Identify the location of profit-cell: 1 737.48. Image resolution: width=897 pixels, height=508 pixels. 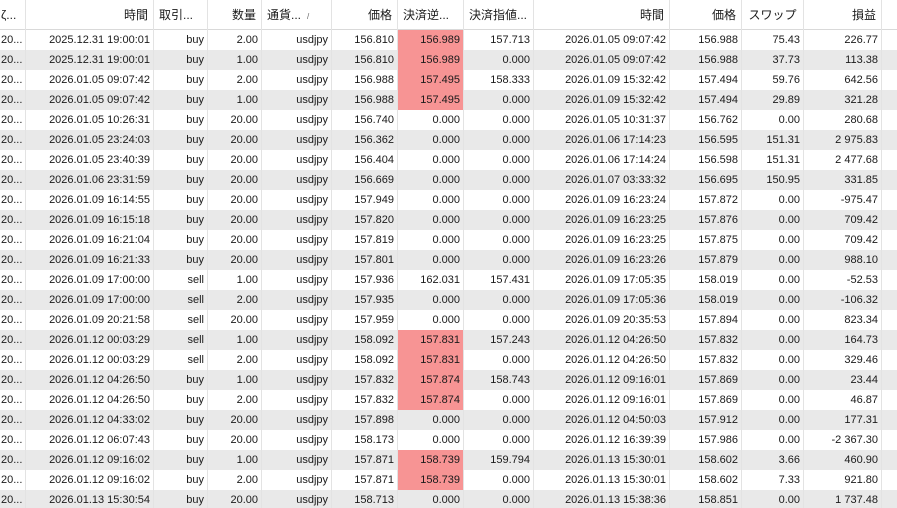
(843, 499).